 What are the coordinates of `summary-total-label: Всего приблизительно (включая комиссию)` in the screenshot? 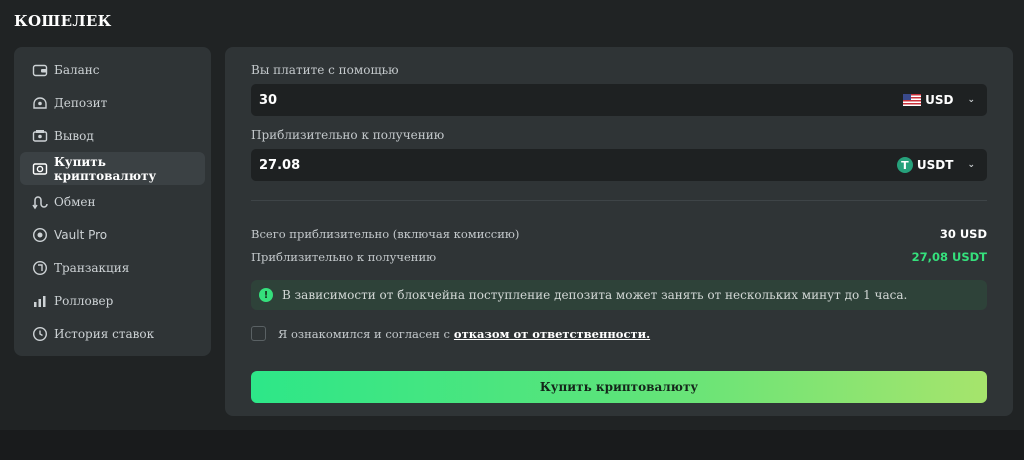 It's located at (385, 234).